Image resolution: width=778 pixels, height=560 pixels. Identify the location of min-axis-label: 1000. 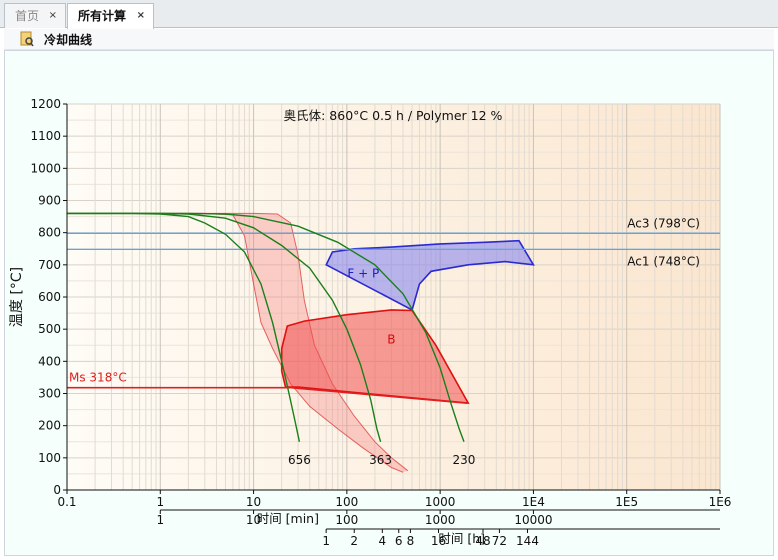
(440, 520).